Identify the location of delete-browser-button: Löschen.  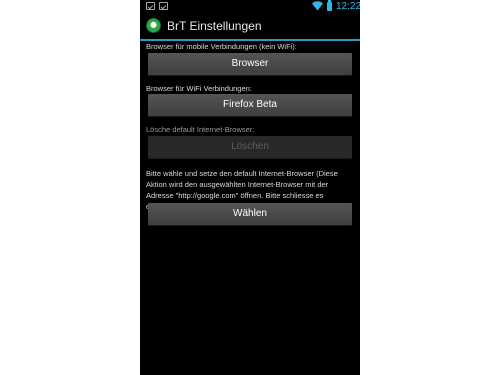
(250, 147).